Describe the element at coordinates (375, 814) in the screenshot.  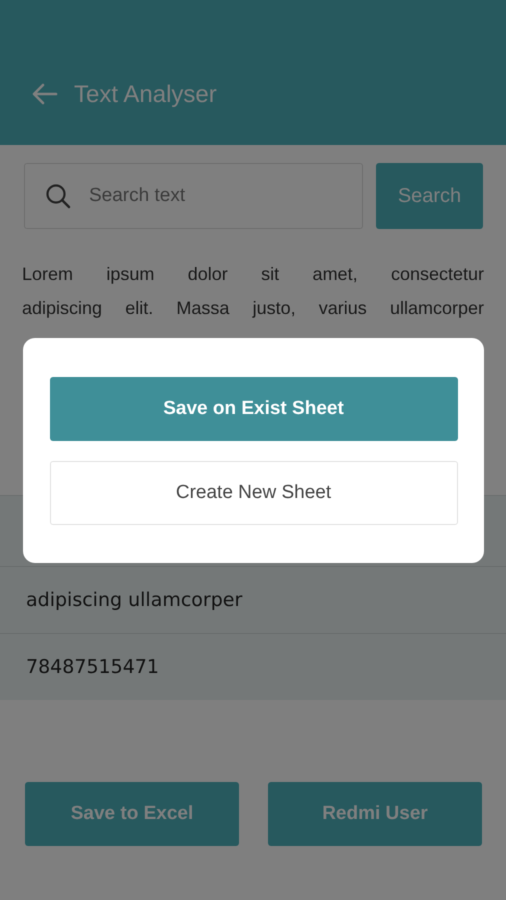
I see `user-button: Redmi User` at that location.